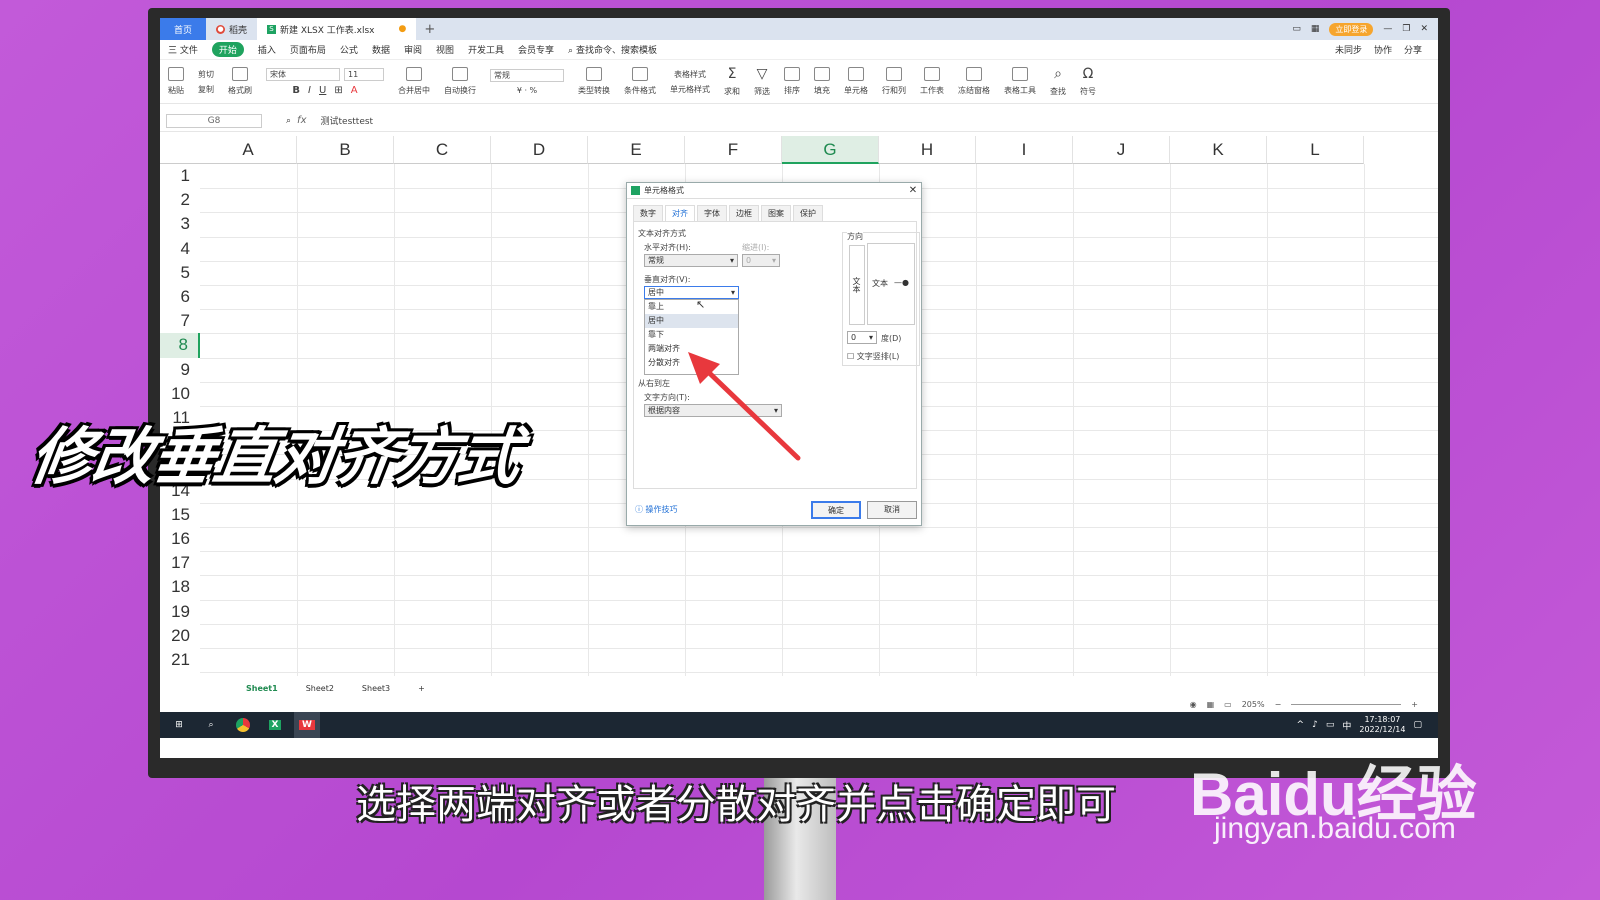 The height and width of the screenshot is (900, 1600). Describe the element at coordinates (690, 74) in the screenshot. I see `table-style-button: 表格样式` at that location.